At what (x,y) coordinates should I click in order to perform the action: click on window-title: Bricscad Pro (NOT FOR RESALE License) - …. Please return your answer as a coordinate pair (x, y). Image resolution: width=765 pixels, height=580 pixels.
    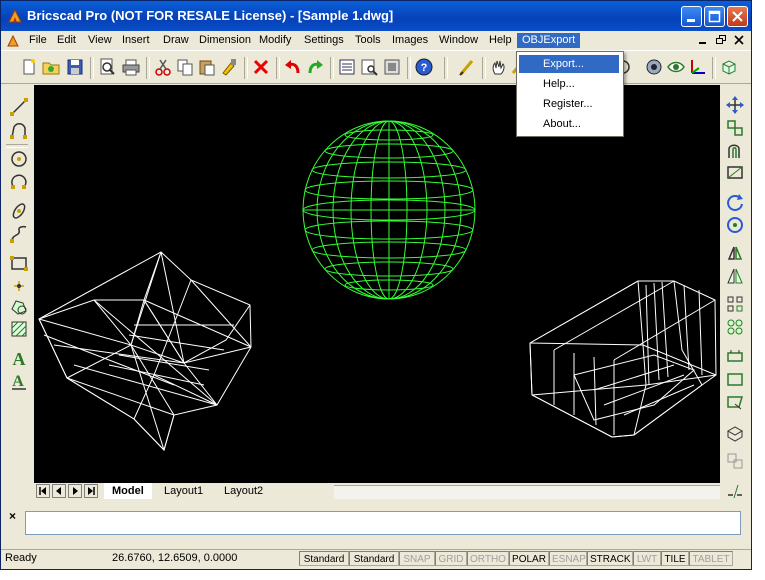
    Looking at the image, I should click on (210, 15).